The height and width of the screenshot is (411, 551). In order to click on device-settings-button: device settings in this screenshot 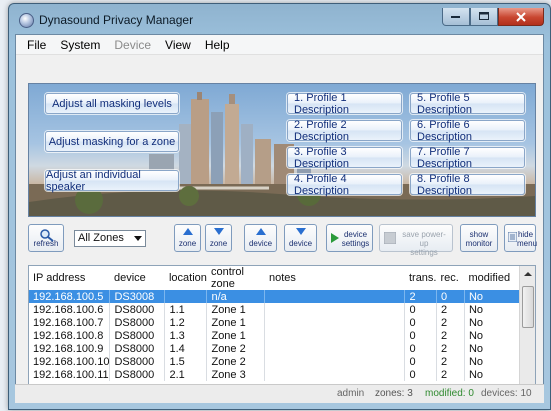, I will do `click(349, 238)`.